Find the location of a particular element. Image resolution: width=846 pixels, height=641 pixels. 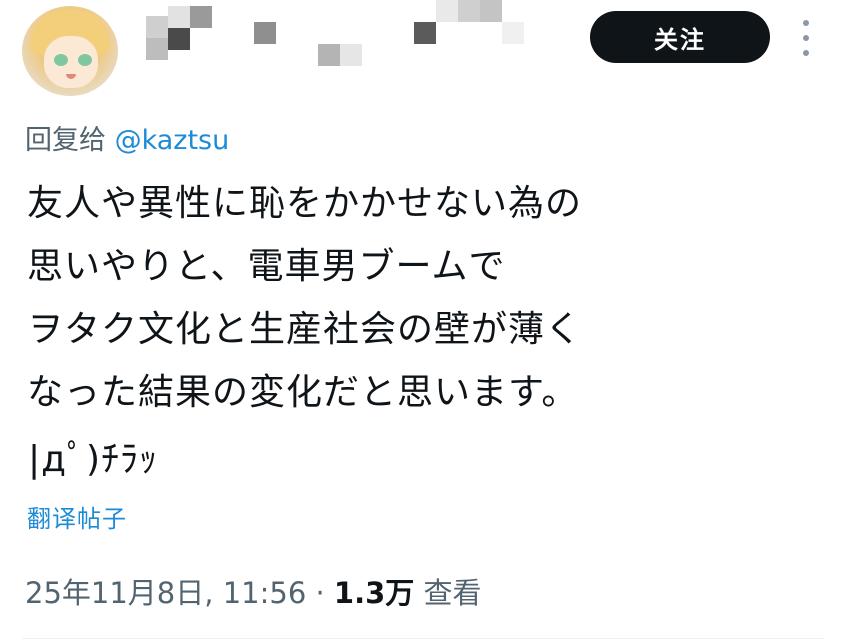

tweet-kaomoji: |дﾟ)ﾁﾗｯ is located at coordinates (93, 459).